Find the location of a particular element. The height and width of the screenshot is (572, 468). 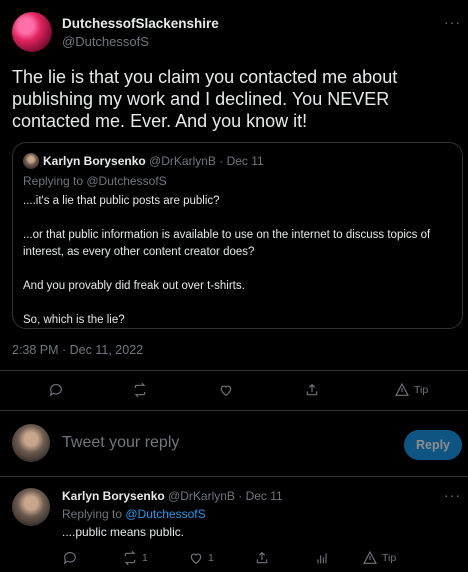

quoted-replying-to: Replying to @DutchessofS is located at coordinates (95, 181).